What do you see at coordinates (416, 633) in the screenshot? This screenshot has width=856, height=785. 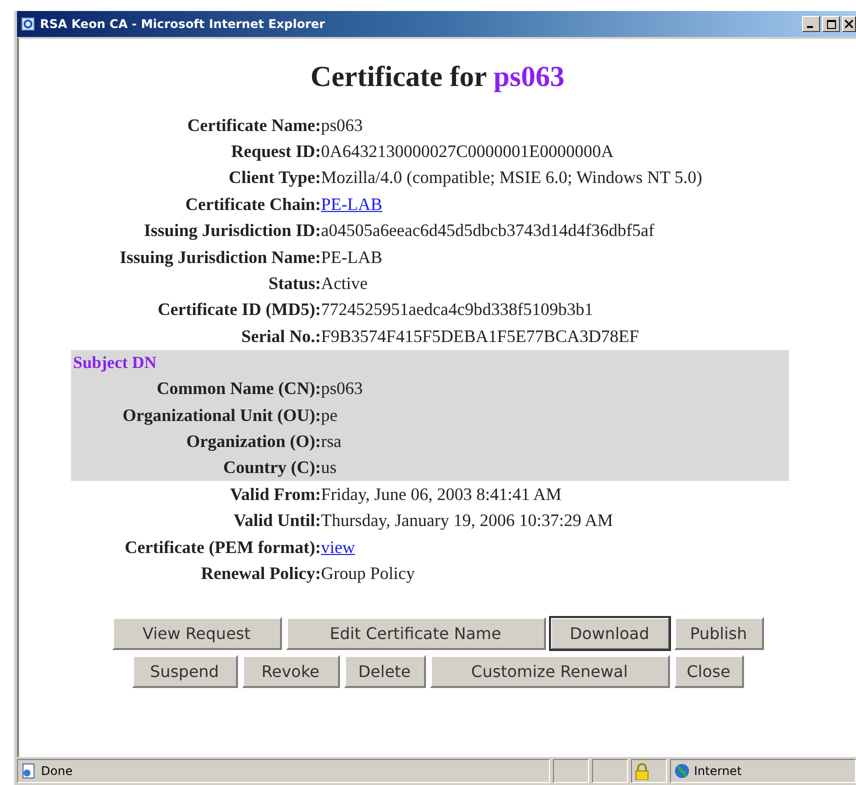 I see `action-button: Edit Certificate Name` at bounding box center [416, 633].